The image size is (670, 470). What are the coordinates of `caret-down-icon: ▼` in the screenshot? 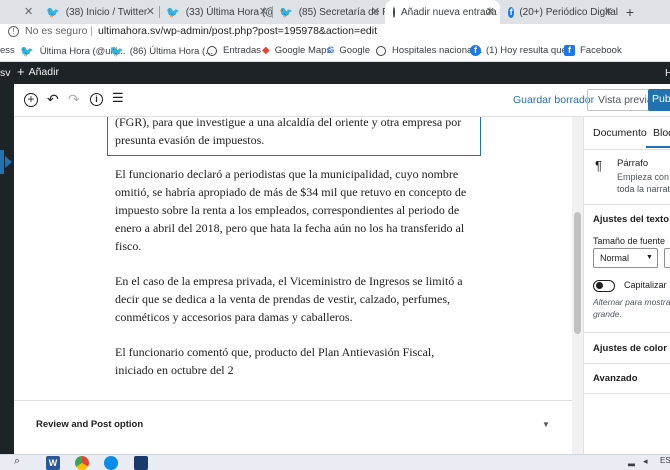 It's located at (546, 424).